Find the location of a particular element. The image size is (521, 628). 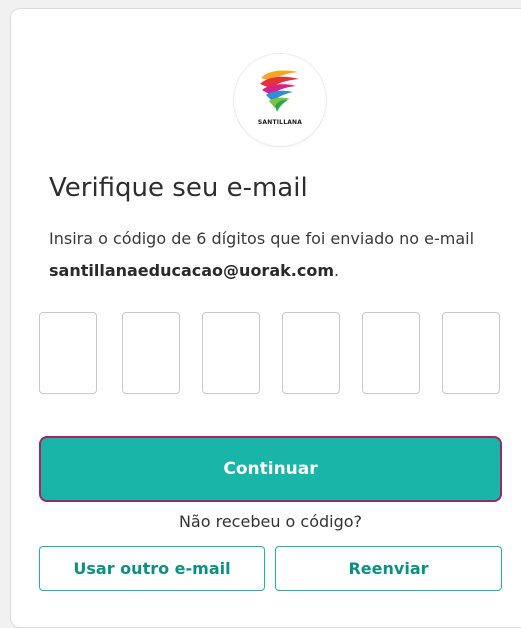

code-digit-1-input is located at coordinates (68, 353).